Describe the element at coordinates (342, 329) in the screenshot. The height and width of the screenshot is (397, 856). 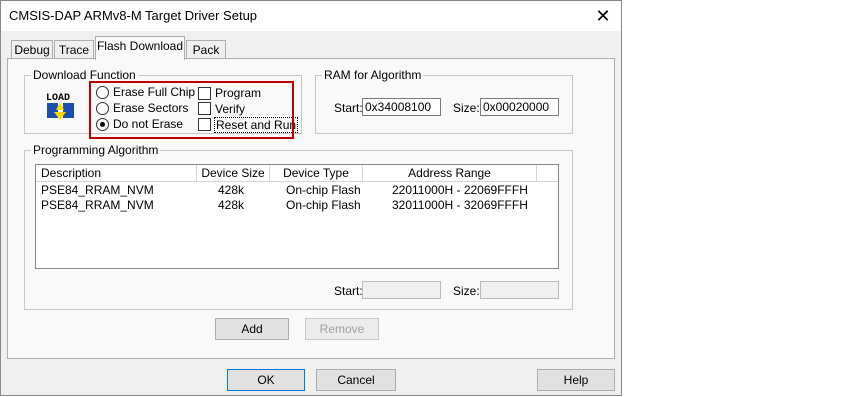
I see `remove-button: Remove` at that location.